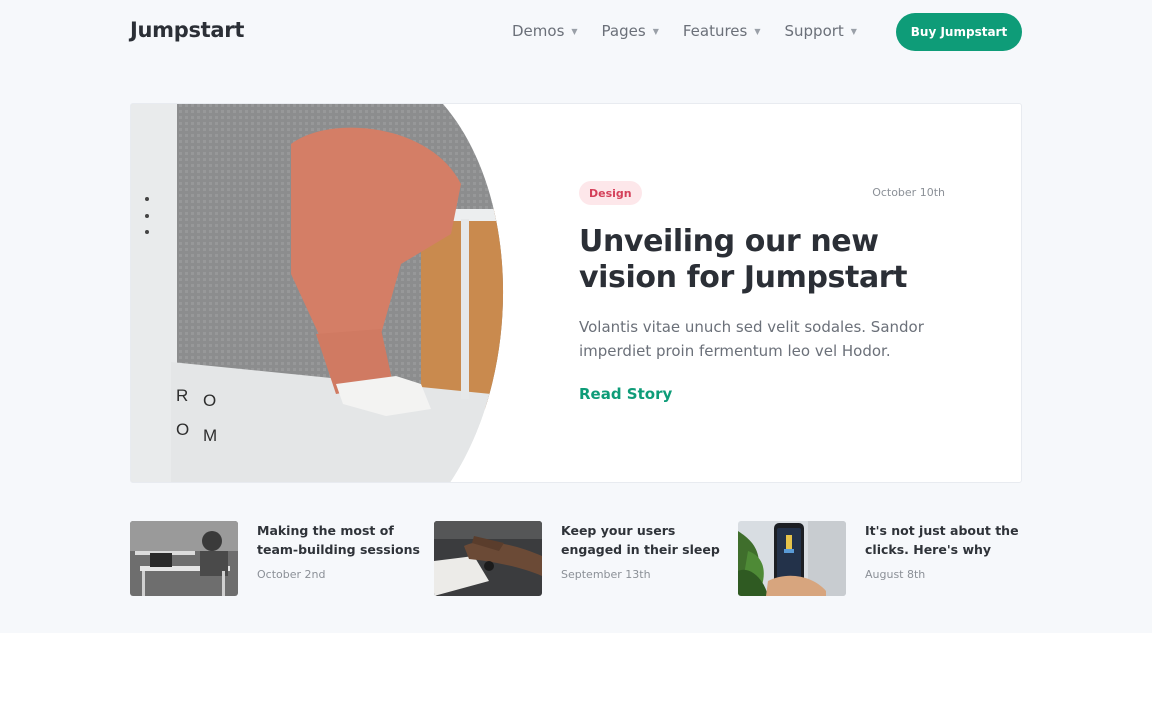 The height and width of the screenshot is (720, 1152). Describe the element at coordinates (625, 394) in the screenshot. I see `read-story-link: Read Story` at that location.